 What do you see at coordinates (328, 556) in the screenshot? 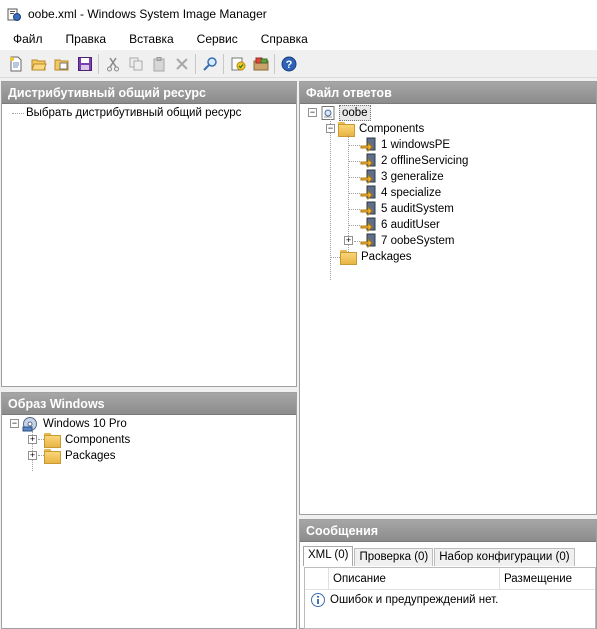
I see `tab-xml: XML (0)` at bounding box center [328, 556].